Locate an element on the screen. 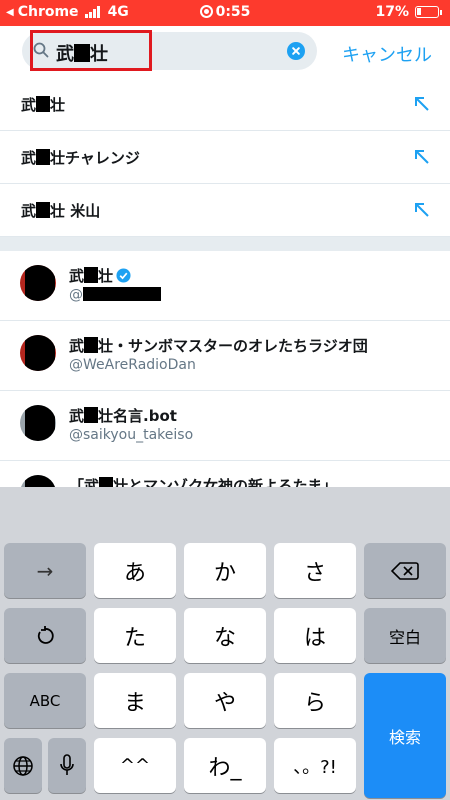 The width and height of the screenshot is (450, 800). suggestion-label: 武壮 米山 is located at coordinates (60, 210).